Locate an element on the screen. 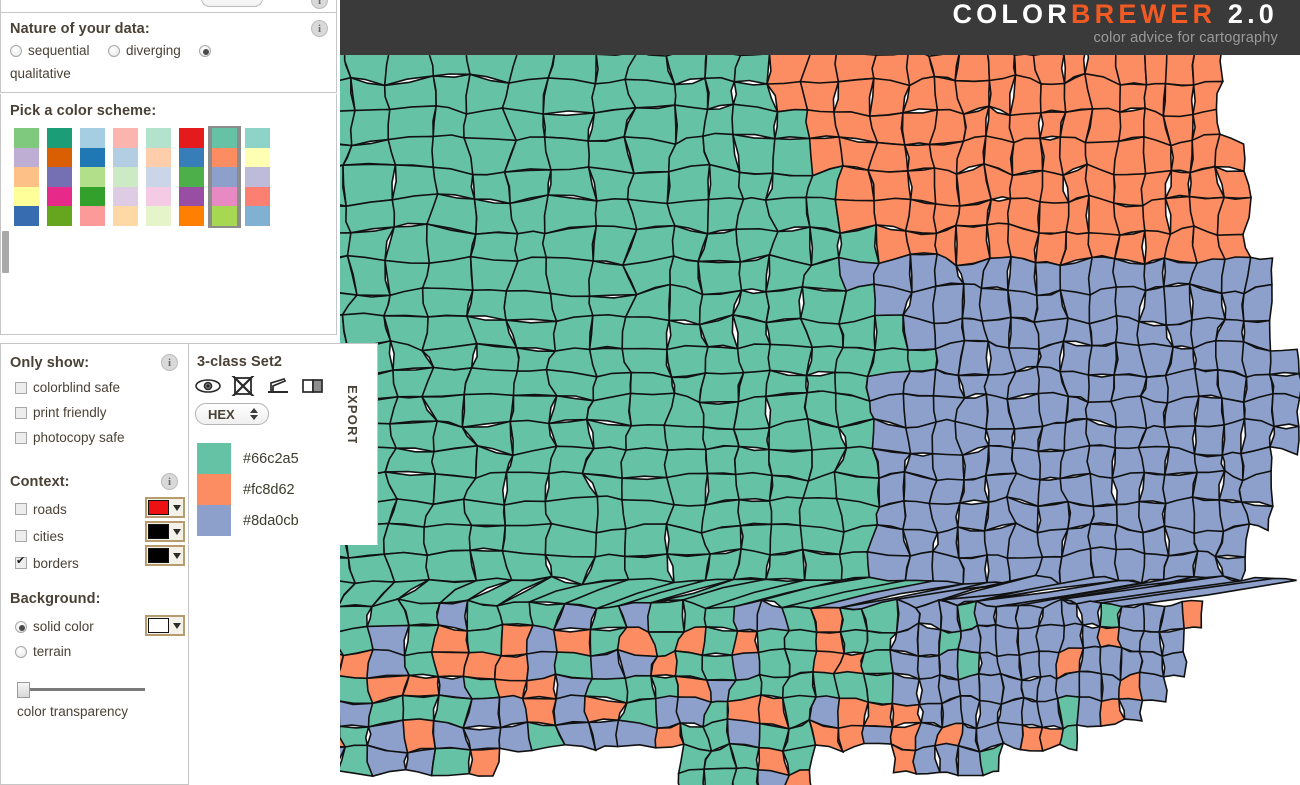 The height and width of the screenshot is (785, 1300). color-swatch-row: #8da0cb is located at coordinates (283, 520).